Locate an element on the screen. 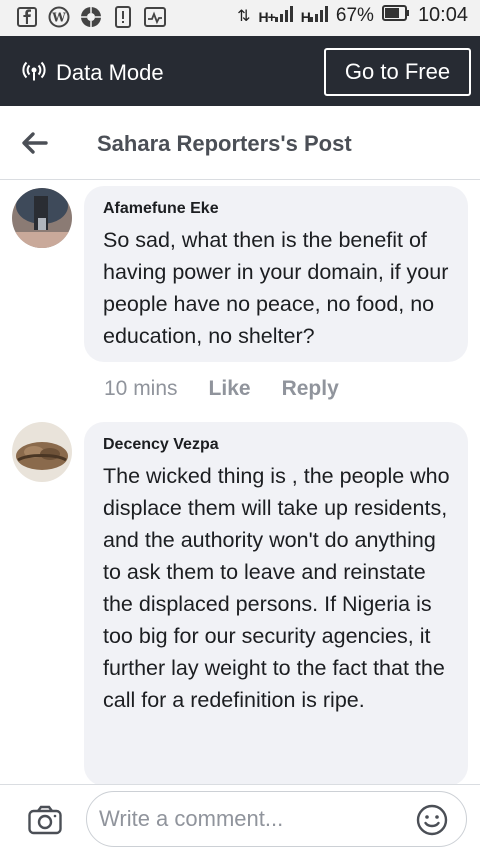 Image resolution: width=480 pixels, height=854 pixels. aperture-icon is located at coordinates (91, 17).